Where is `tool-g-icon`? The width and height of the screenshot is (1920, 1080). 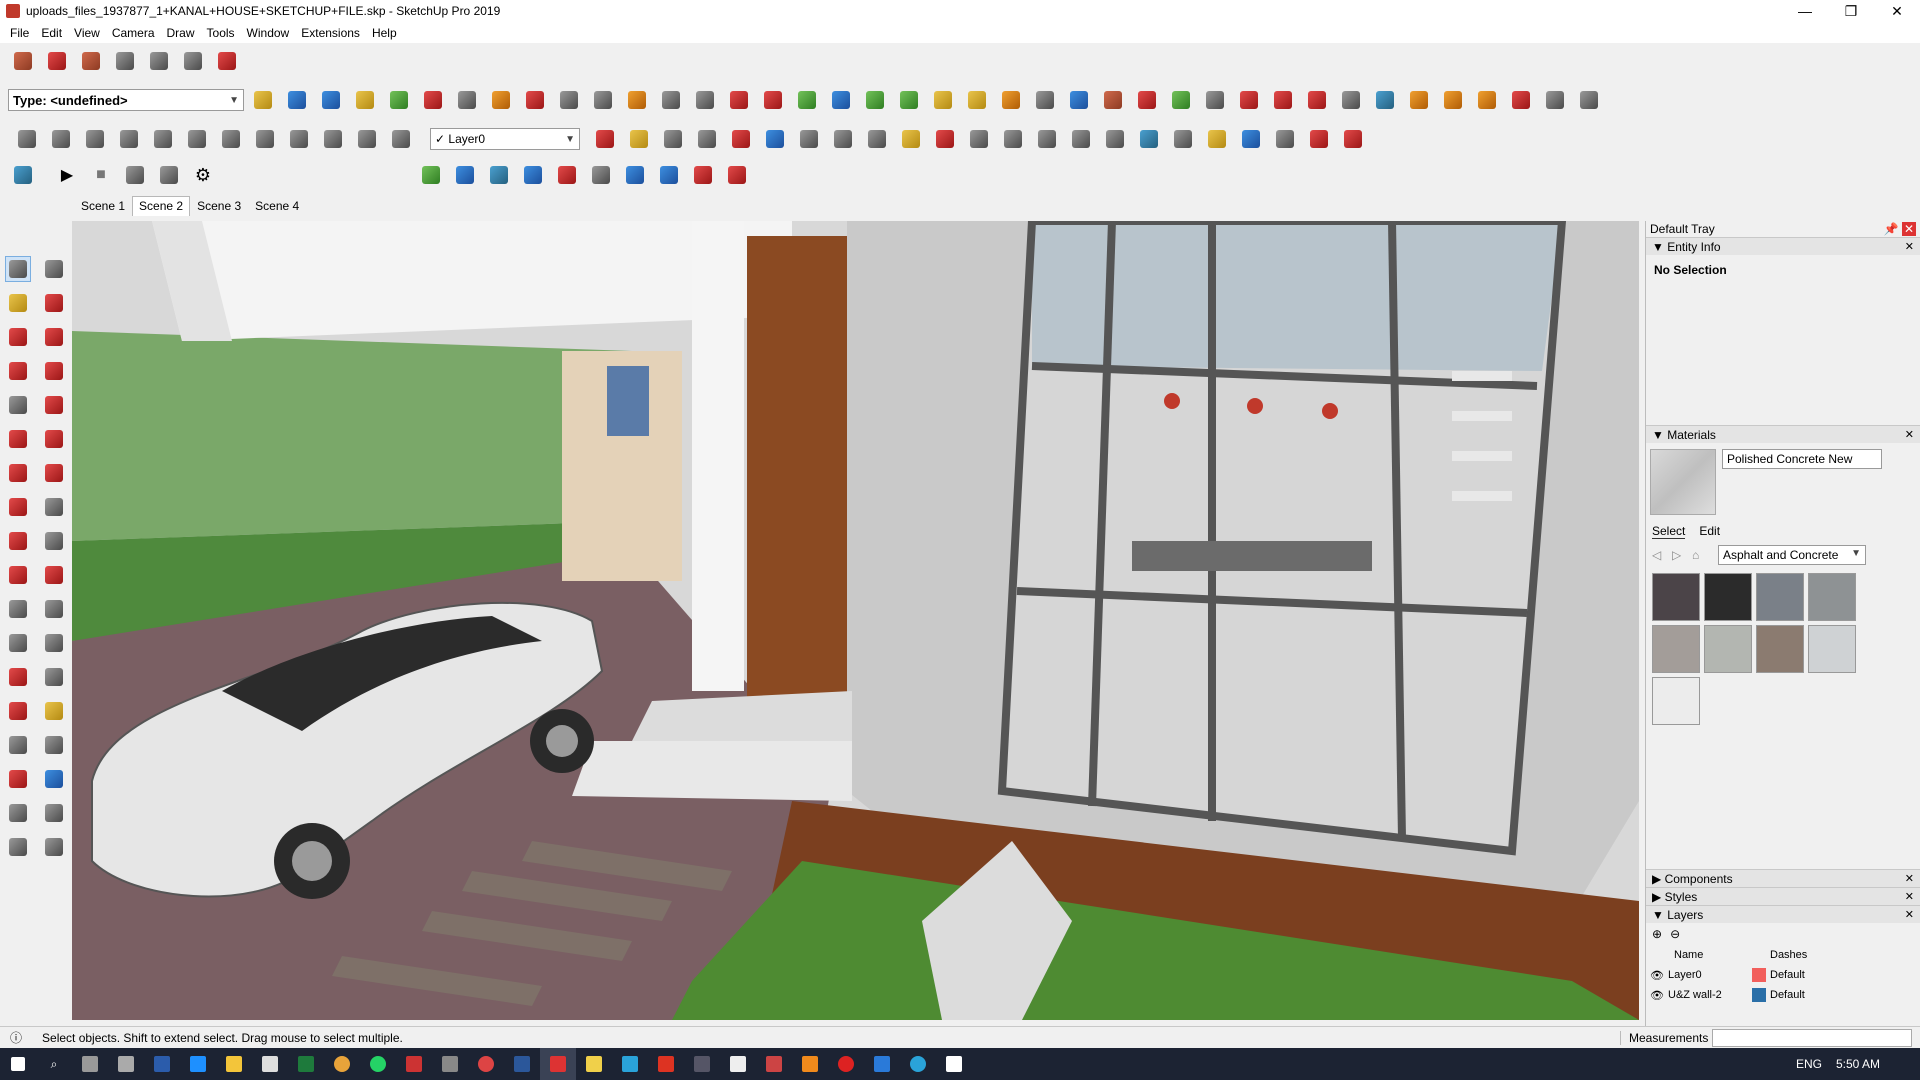
tool-g-icon is located at coordinates (635, 175).